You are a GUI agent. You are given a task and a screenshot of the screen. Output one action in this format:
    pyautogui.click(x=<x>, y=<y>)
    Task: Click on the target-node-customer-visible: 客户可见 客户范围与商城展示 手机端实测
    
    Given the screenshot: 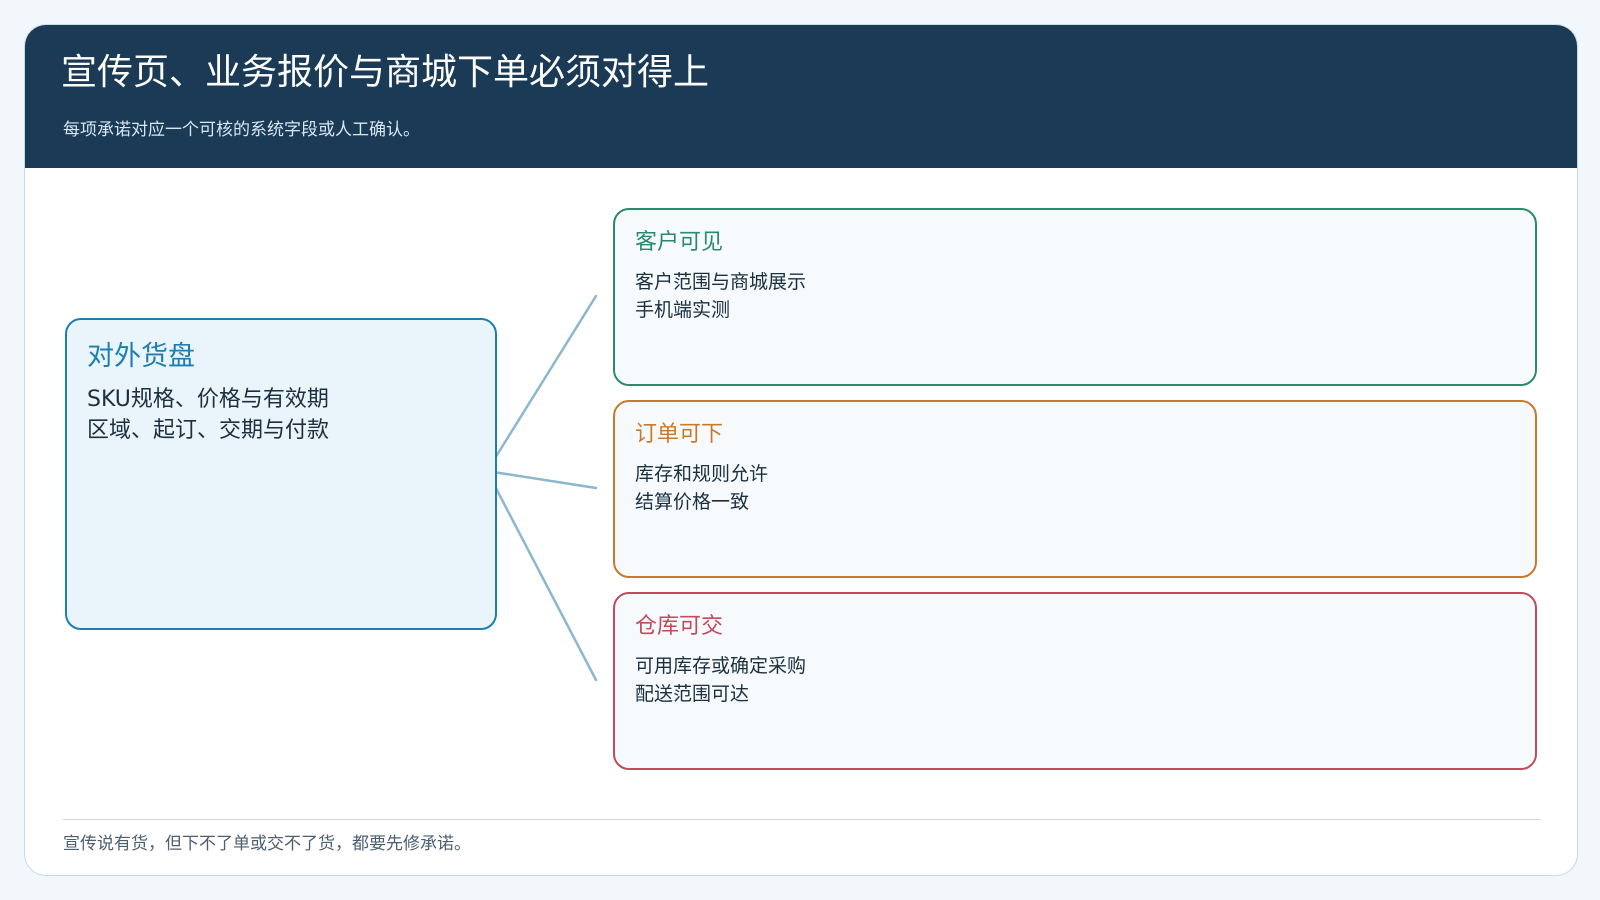 What is the action you would take?
    pyautogui.click(x=1075, y=297)
    